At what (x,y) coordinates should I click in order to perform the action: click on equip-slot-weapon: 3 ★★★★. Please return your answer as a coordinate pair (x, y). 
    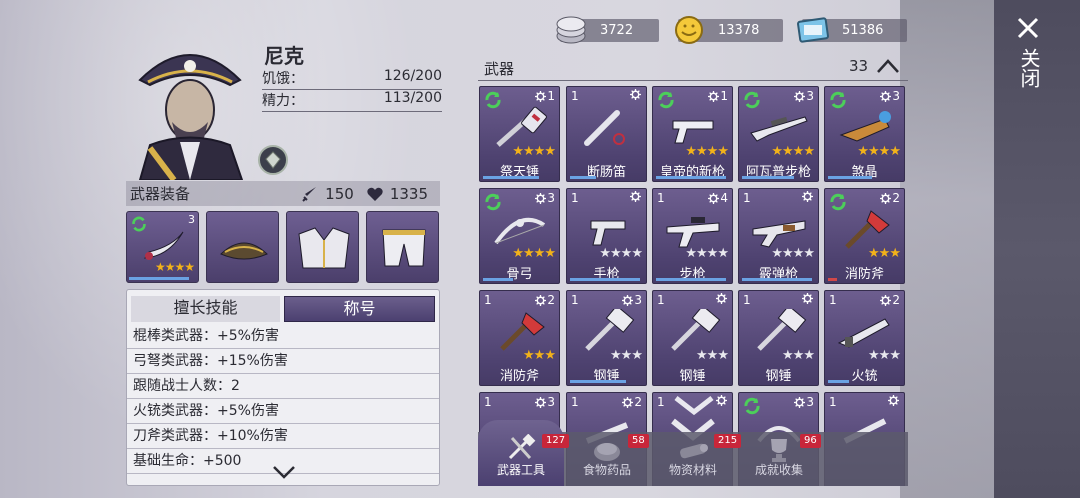
    Looking at the image, I should click on (162, 247).